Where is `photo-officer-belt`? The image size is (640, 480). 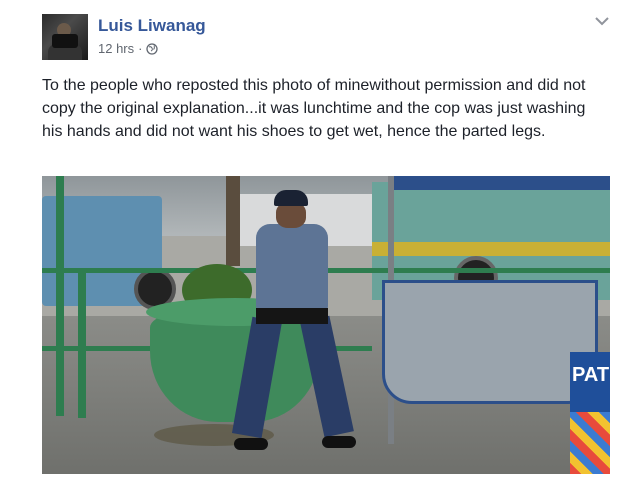
photo-officer-belt is located at coordinates (292, 316).